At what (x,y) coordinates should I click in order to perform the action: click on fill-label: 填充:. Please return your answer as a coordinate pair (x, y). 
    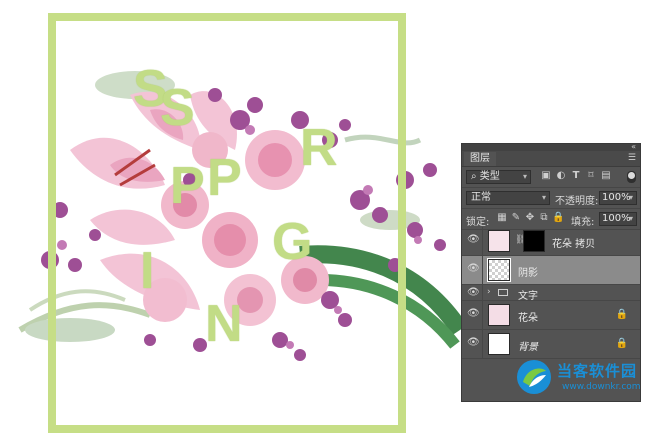
    Looking at the image, I should click on (583, 222).